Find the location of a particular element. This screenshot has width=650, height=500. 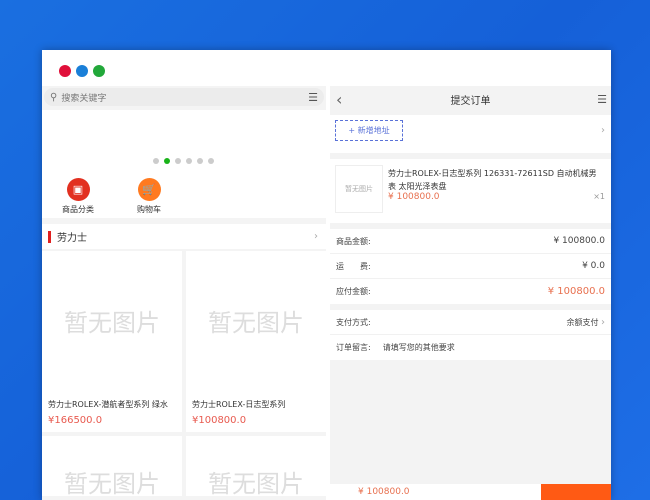

checkout-bar: ¥ 100800.0 is located at coordinates (470, 492).